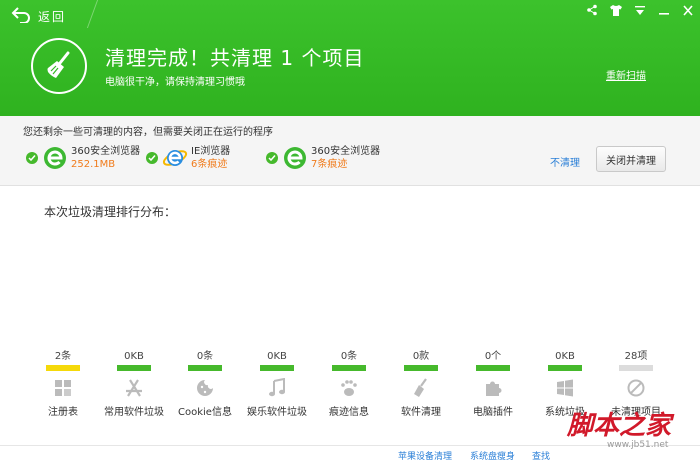  What do you see at coordinates (631, 159) in the screenshot?
I see `close-and-clean-button: 关闭并清理` at bounding box center [631, 159].